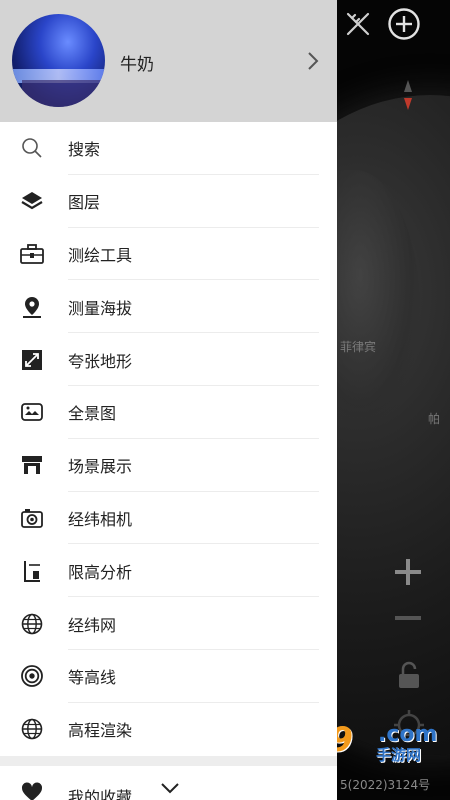 Image resolution: width=450 pixels, height=800 pixels. What do you see at coordinates (32, 571) in the screenshot?
I see `height-limit-icon` at bounding box center [32, 571].